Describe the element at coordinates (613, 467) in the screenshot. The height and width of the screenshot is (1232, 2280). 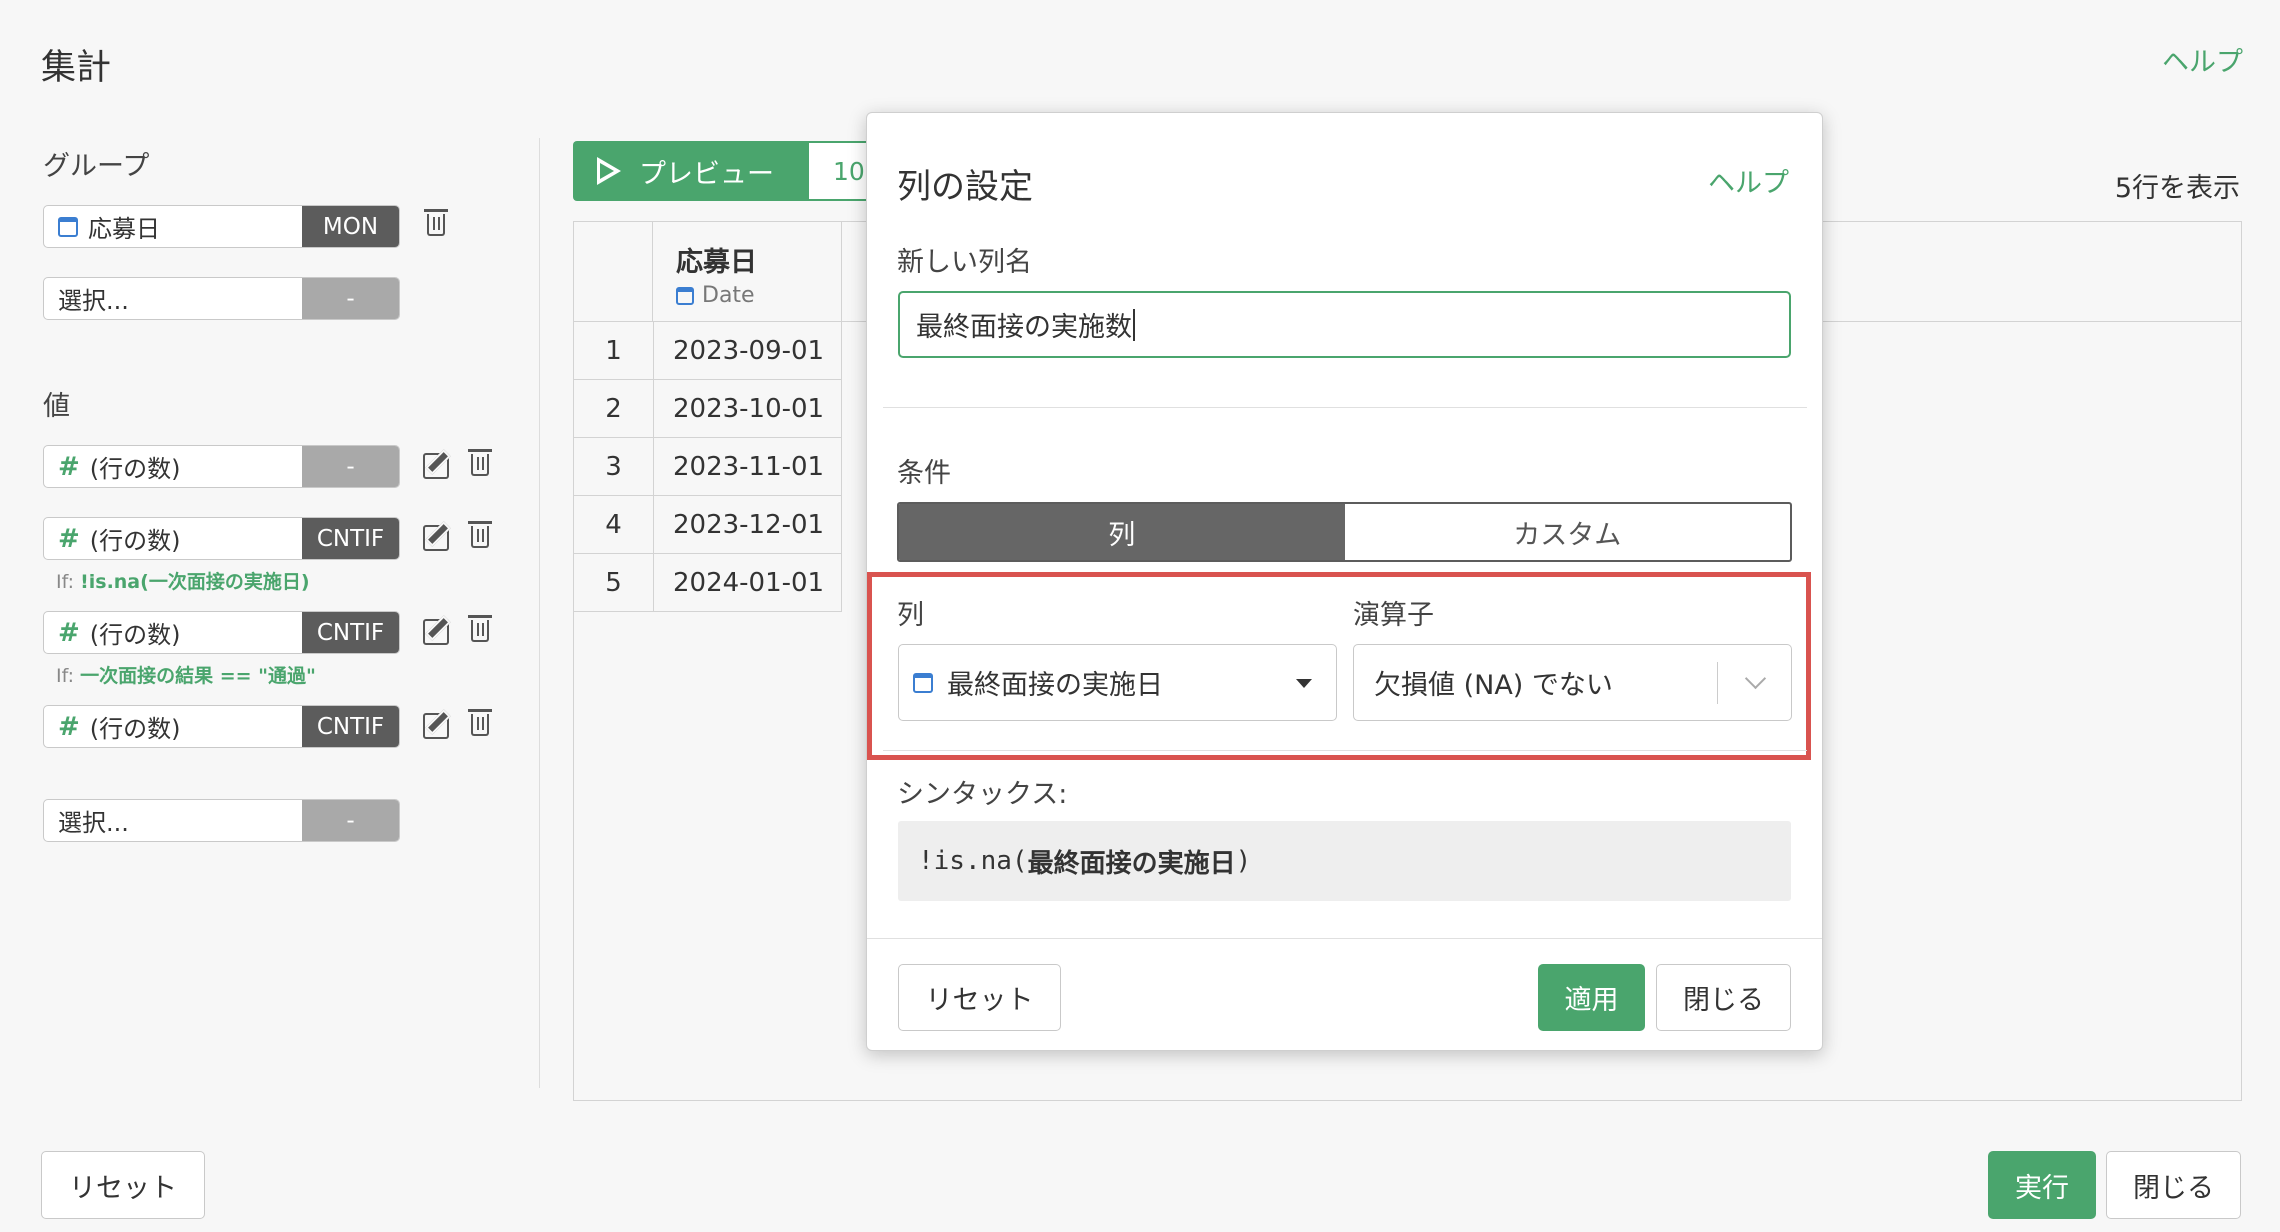
I see `row-number: 3` at that location.